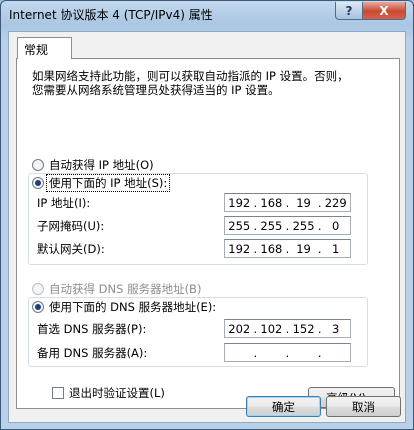 The image size is (414, 430). I want to click on help-button: ?, so click(349, 11).